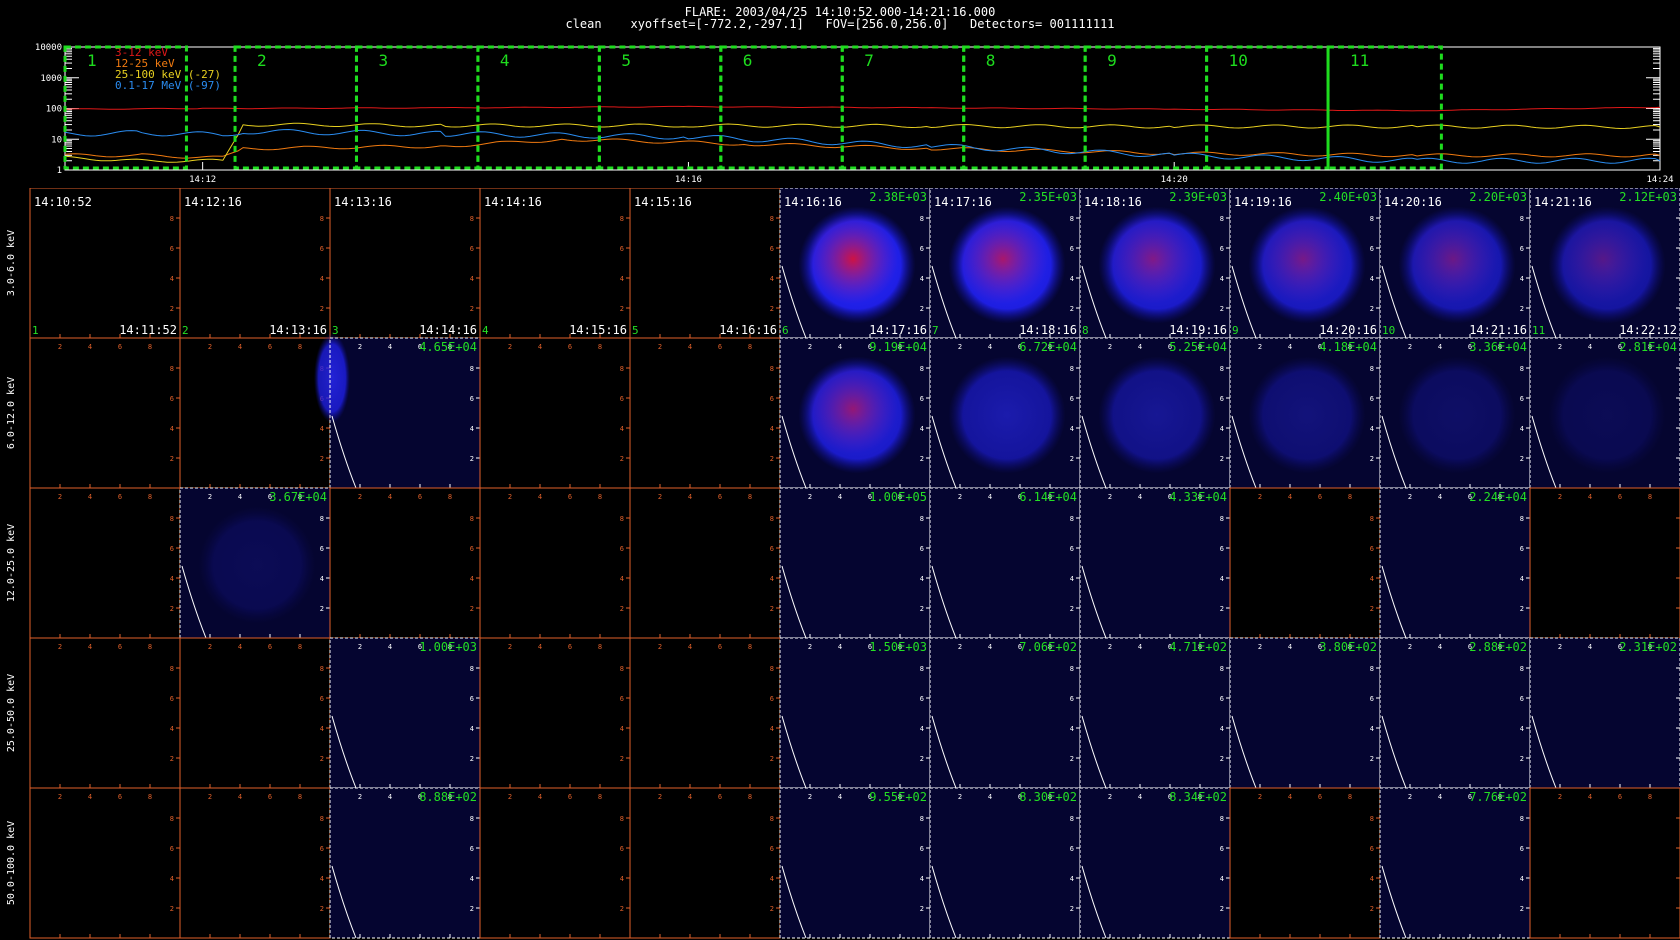 This screenshot has width=1680, height=940. Describe the element at coordinates (448, 330) in the screenshot. I see `end-time-label: 14:14:16` at that location.